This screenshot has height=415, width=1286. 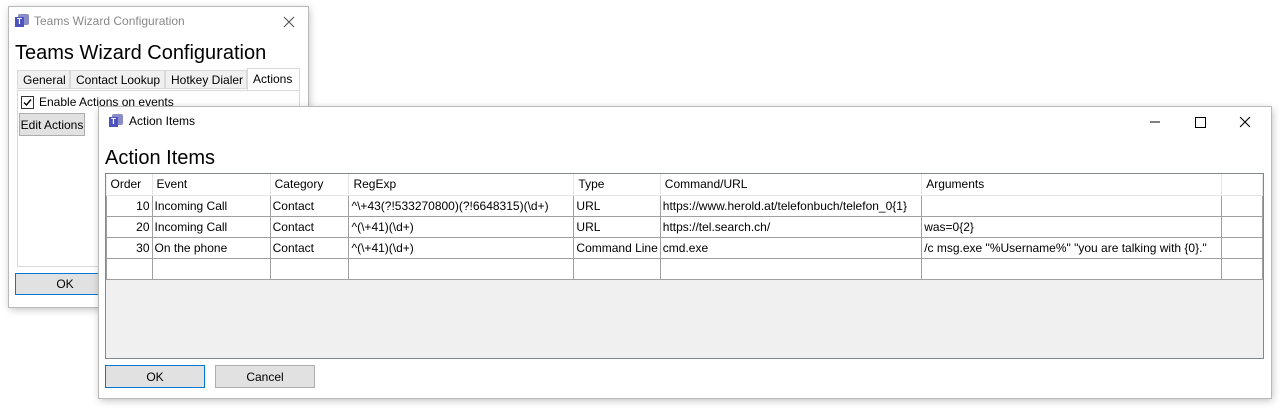 I want to click on column-header-category: Category, so click(x=310, y=185).